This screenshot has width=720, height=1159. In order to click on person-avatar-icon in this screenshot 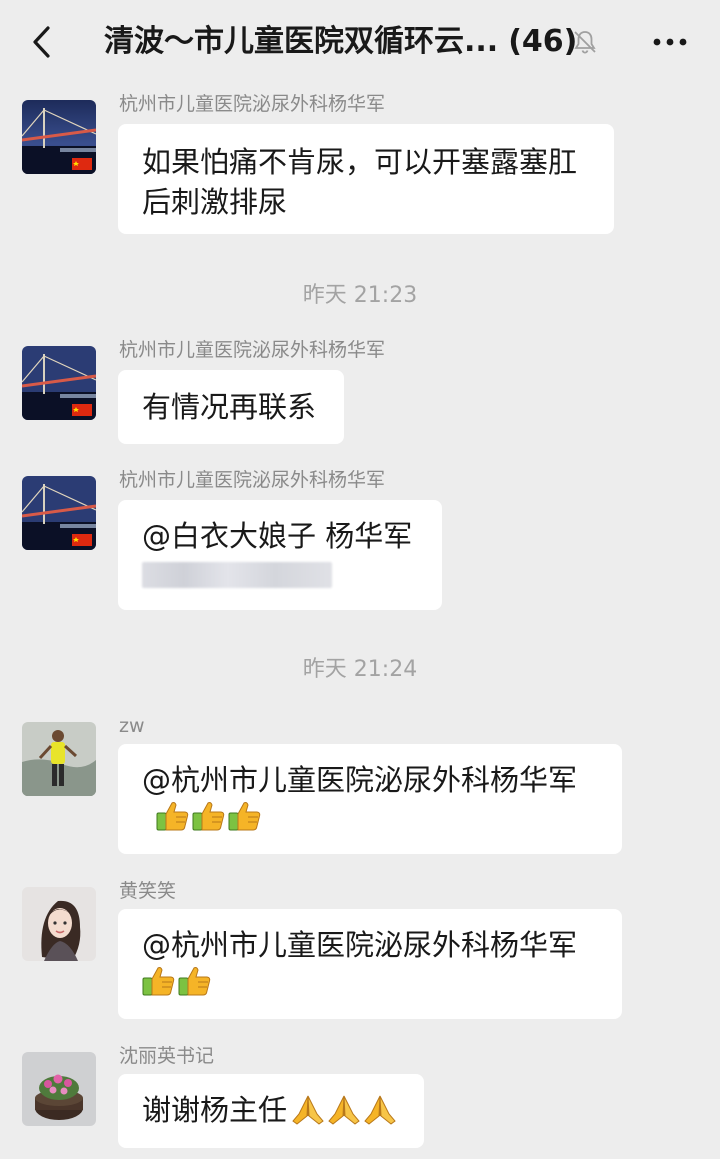, I will do `click(59, 759)`.